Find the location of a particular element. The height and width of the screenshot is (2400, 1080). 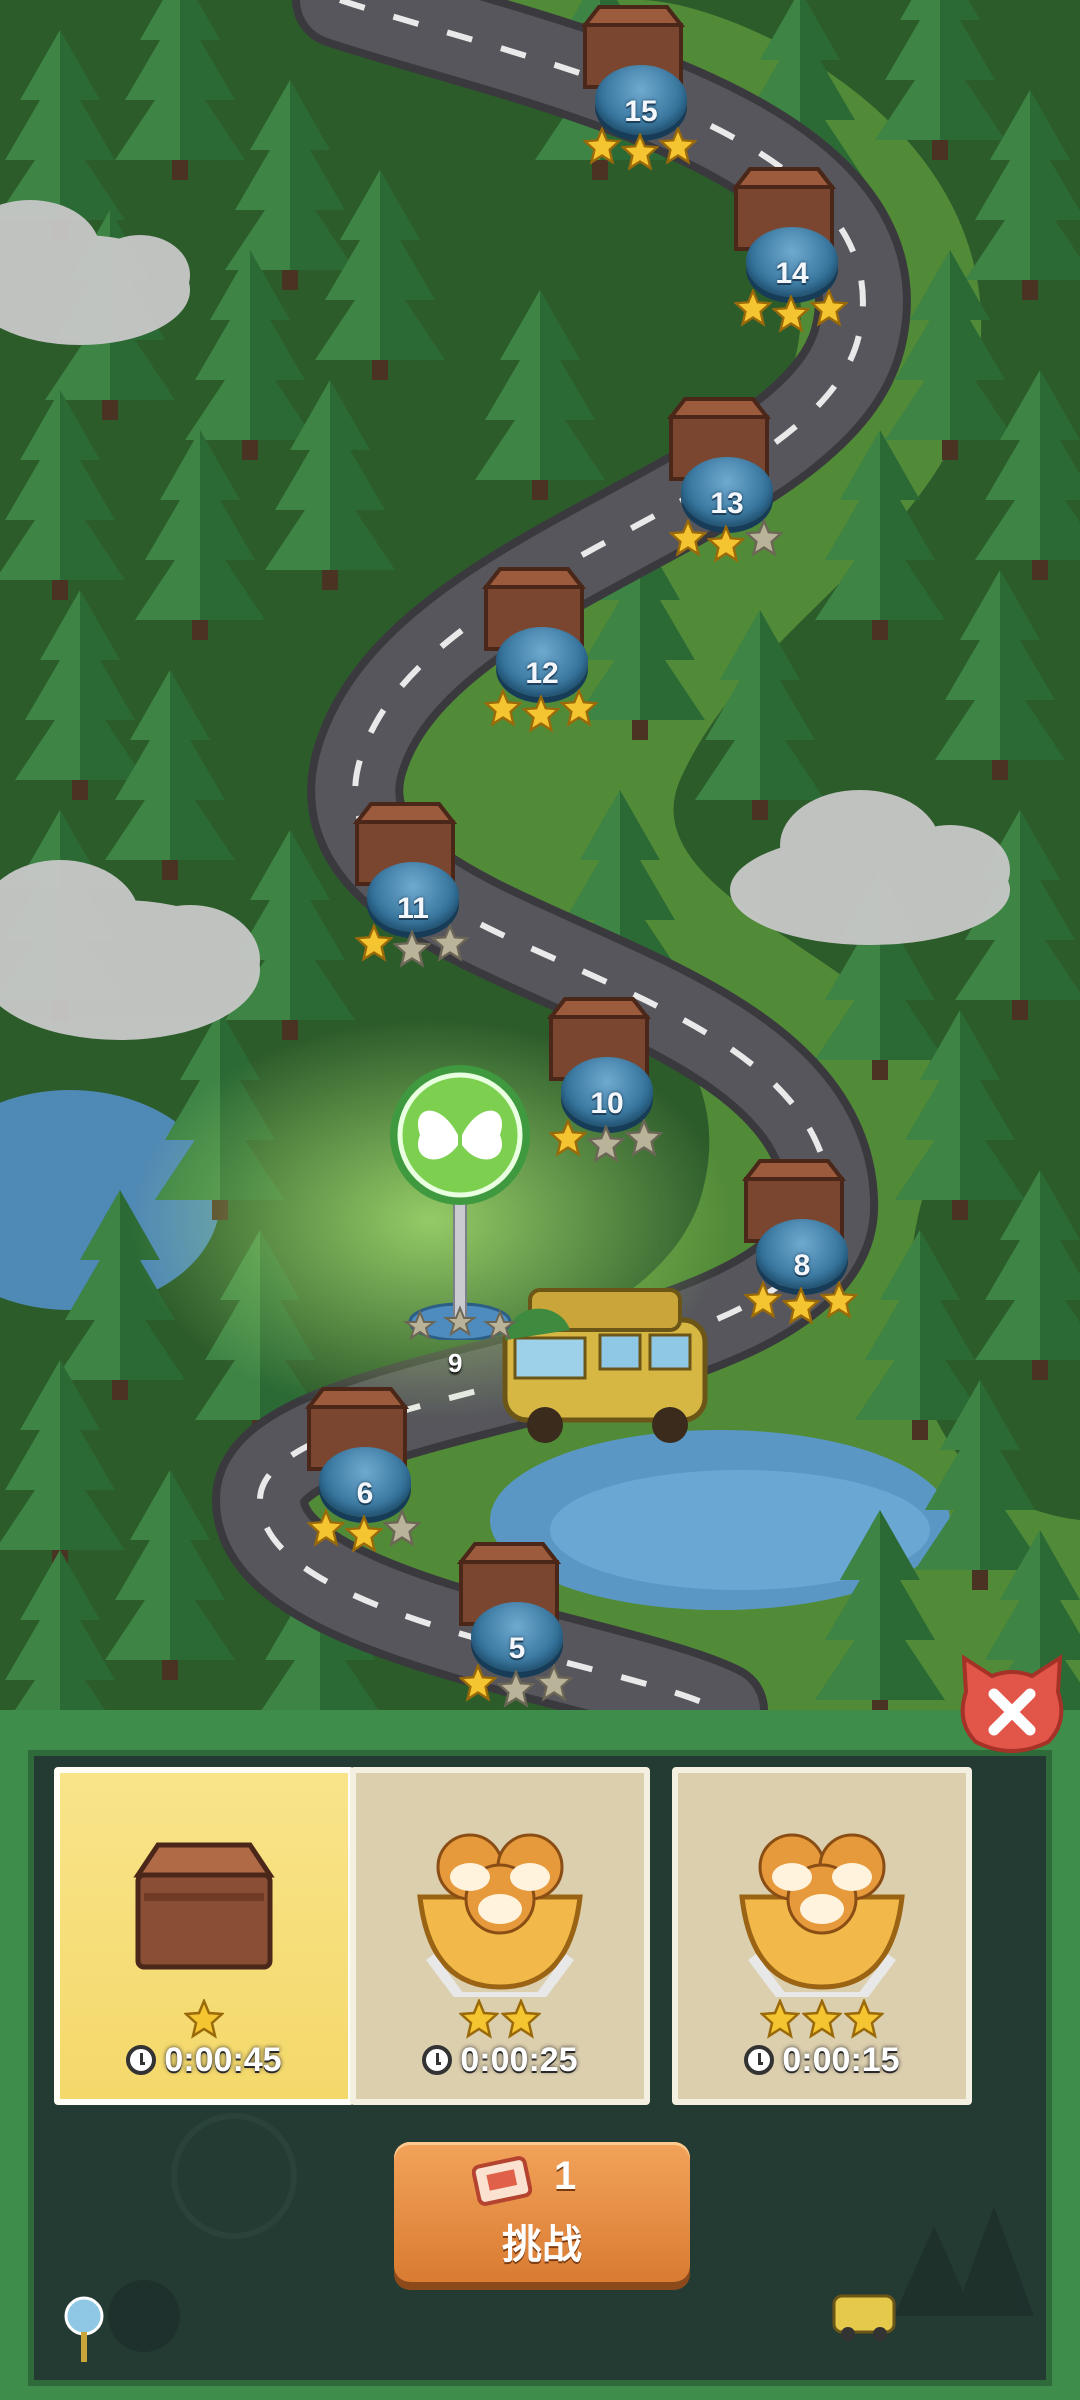

option-timer: 0:00:45 is located at coordinates (204, 2060).